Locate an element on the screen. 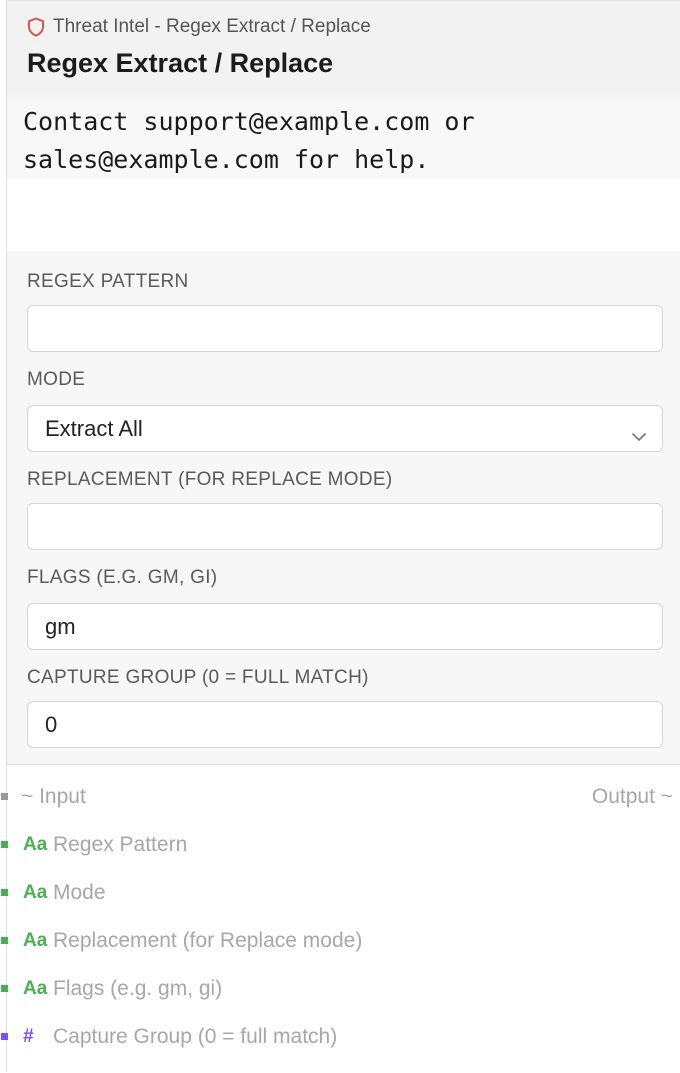  mode-select: Extract All is located at coordinates (345, 428).